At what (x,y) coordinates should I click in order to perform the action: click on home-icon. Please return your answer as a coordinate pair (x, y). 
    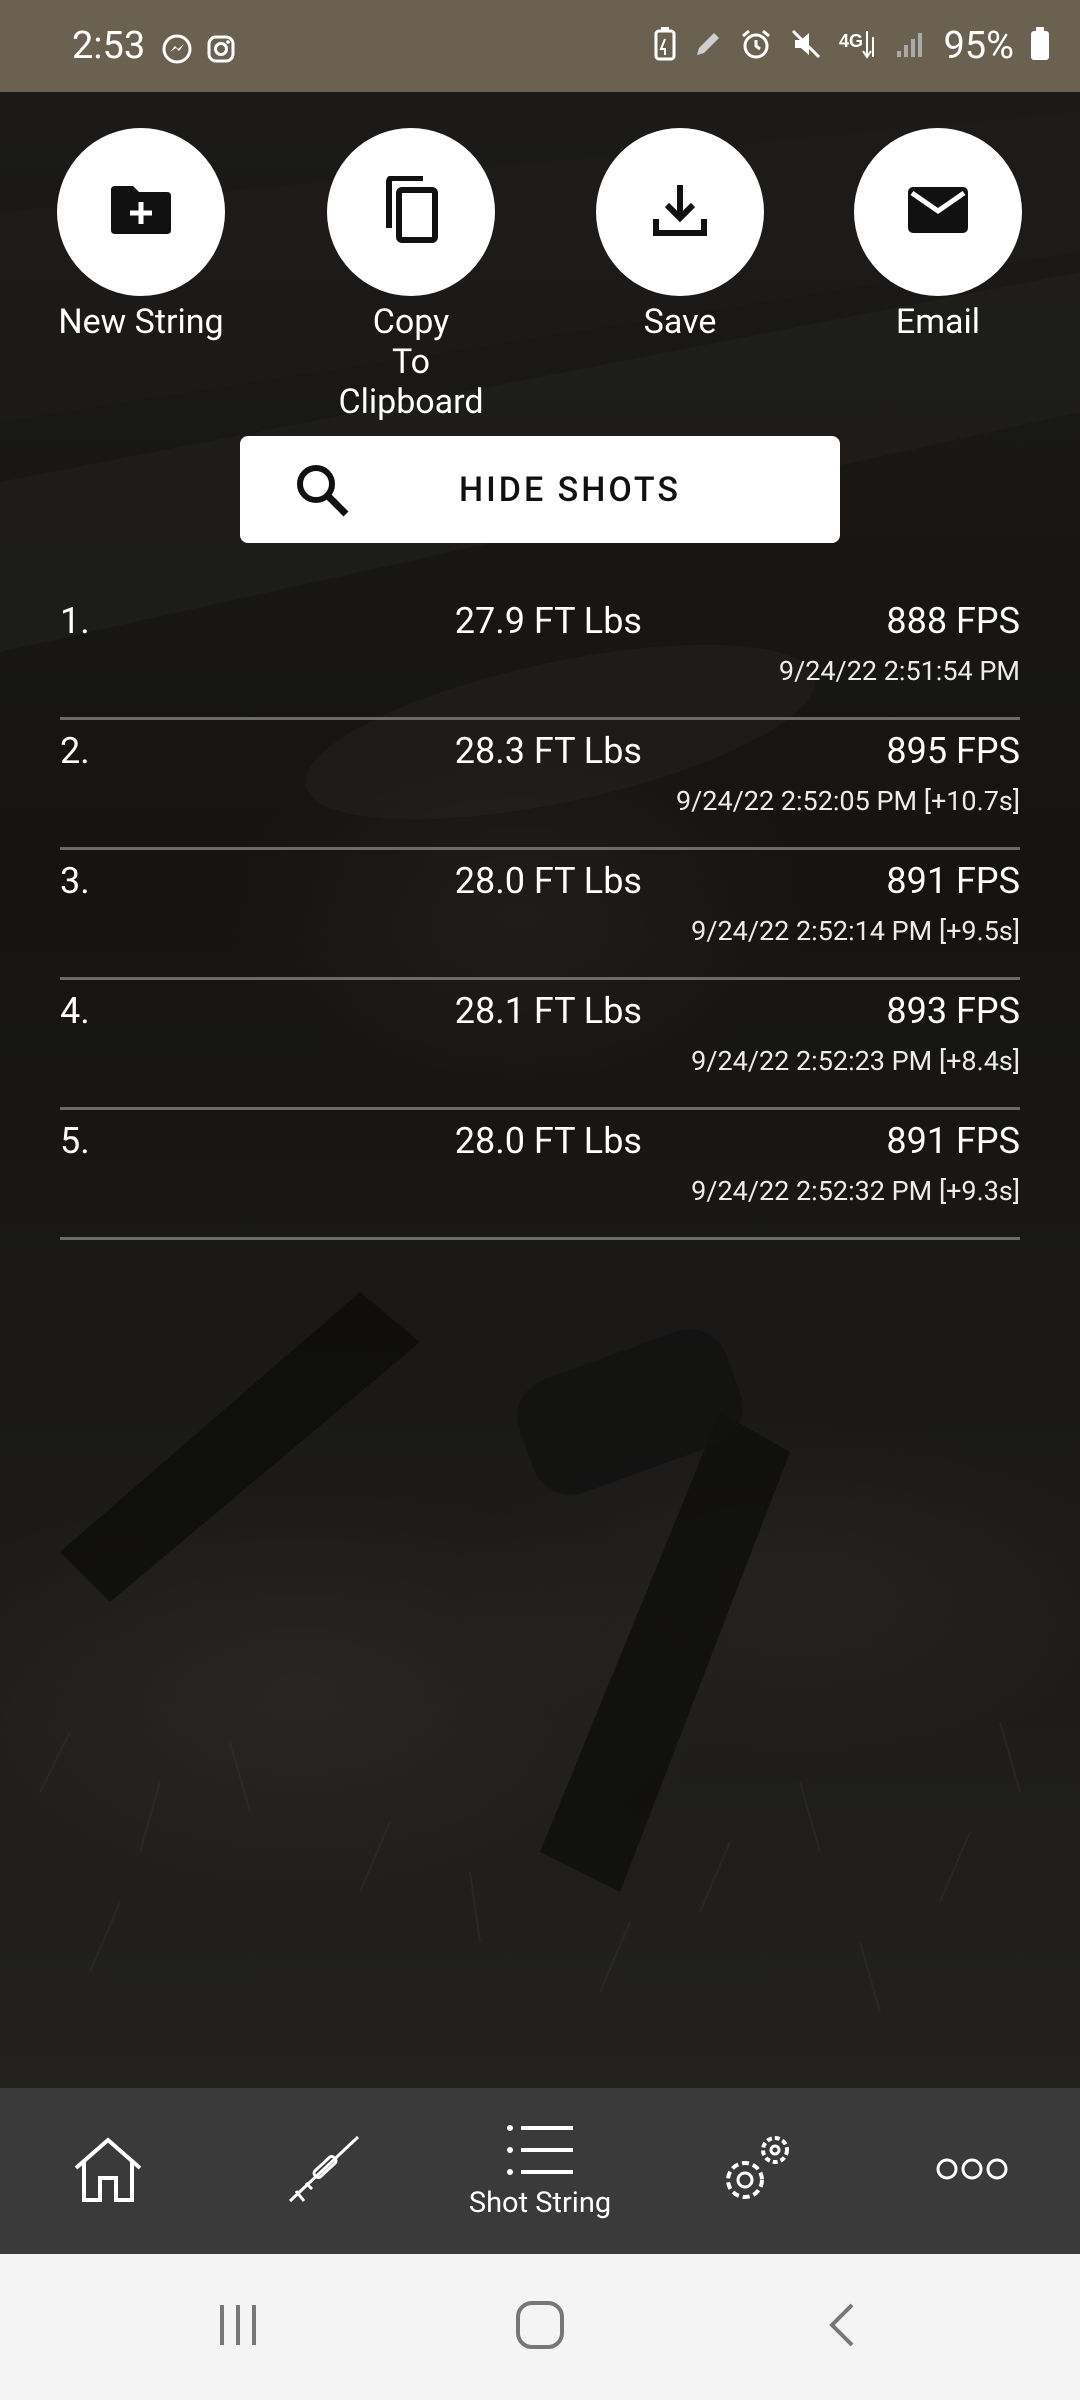
    Looking at the image, I should click on (108, 2171).